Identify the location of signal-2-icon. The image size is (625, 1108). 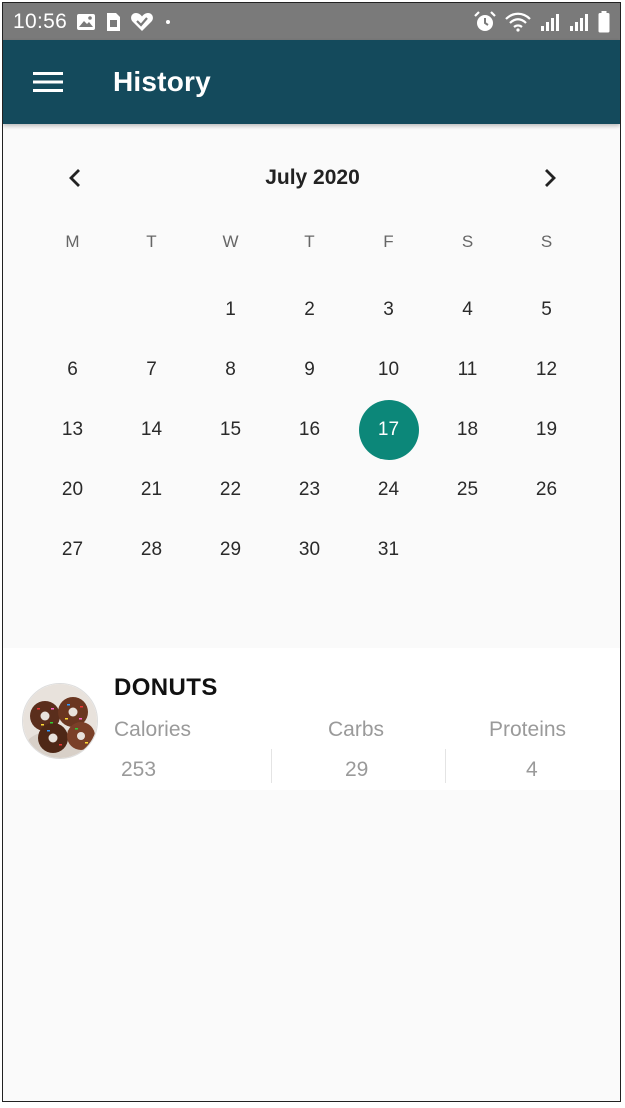
(579, 22).